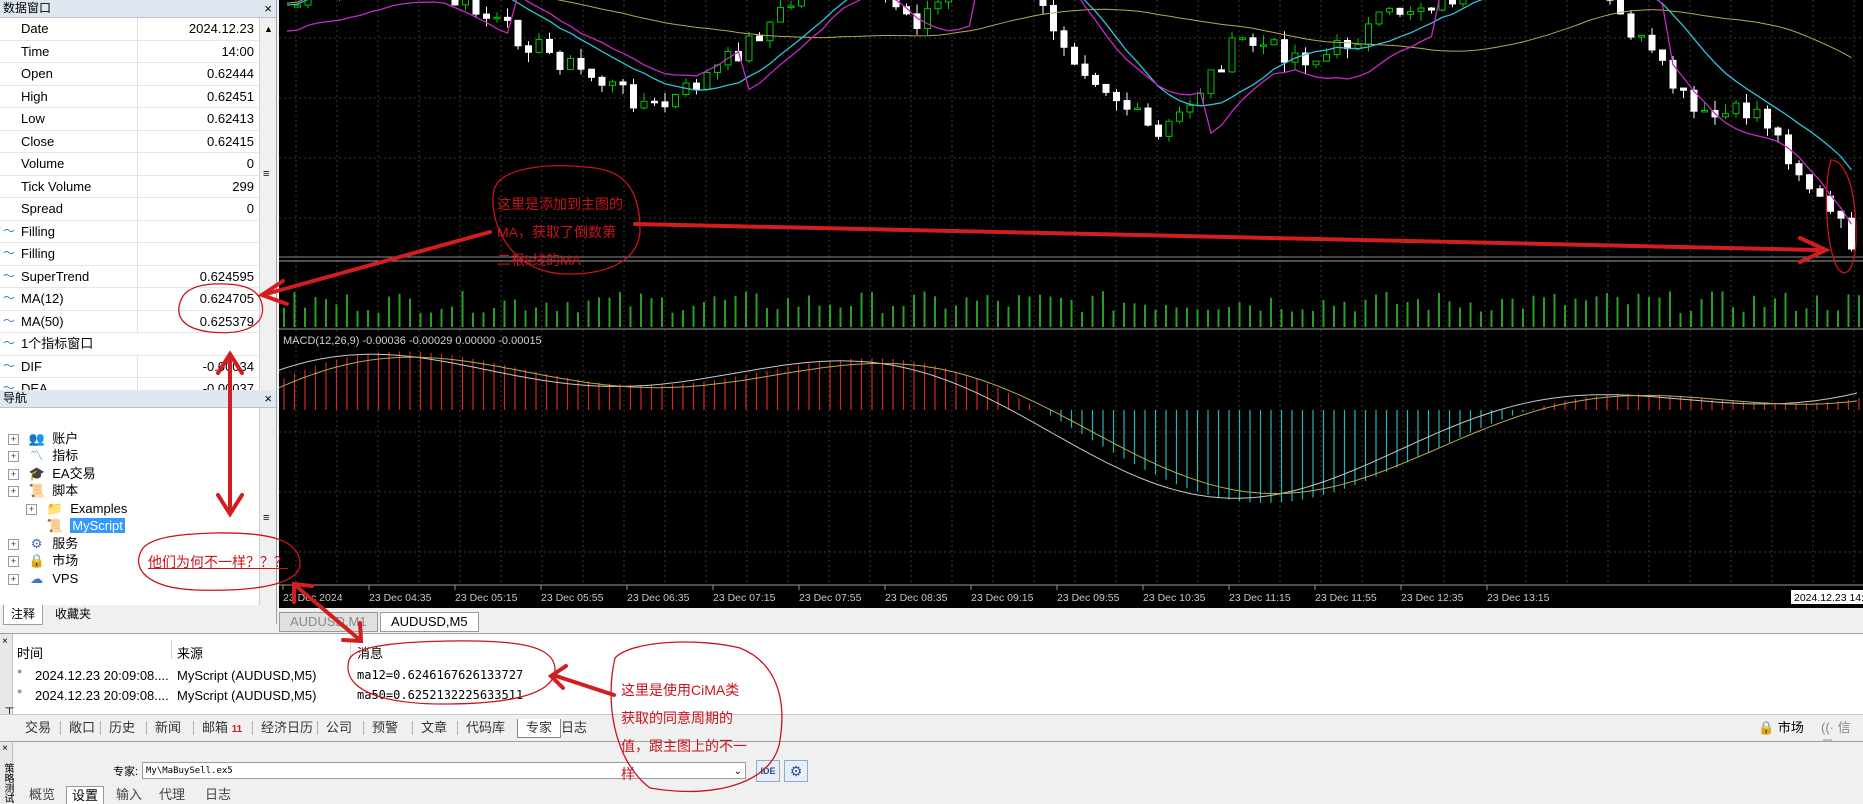 The width and height of the screenshot is (1863, 804). What do you see at coordinates (684, 746) in the screenshot?
I see `annotation-line: 值，跟主图上的不一` at bounding box center [684, 746].